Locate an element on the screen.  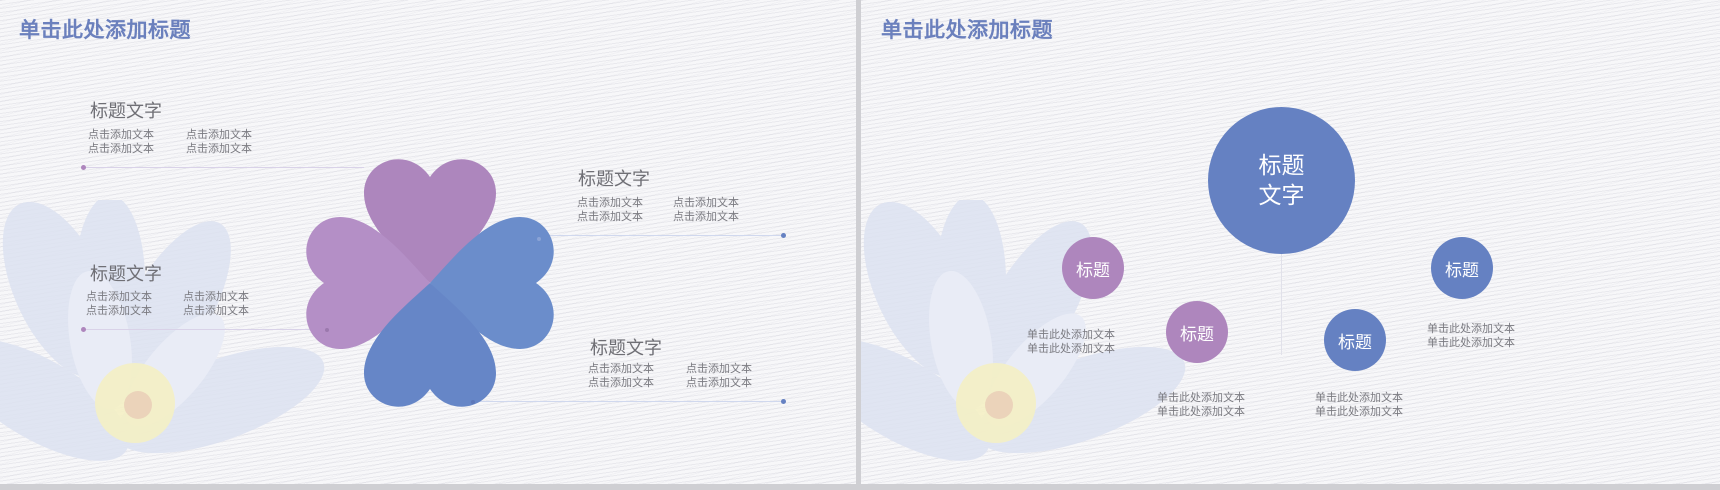
center-title-bubble: 标题 文字 is located at coordinates (1281, 180).